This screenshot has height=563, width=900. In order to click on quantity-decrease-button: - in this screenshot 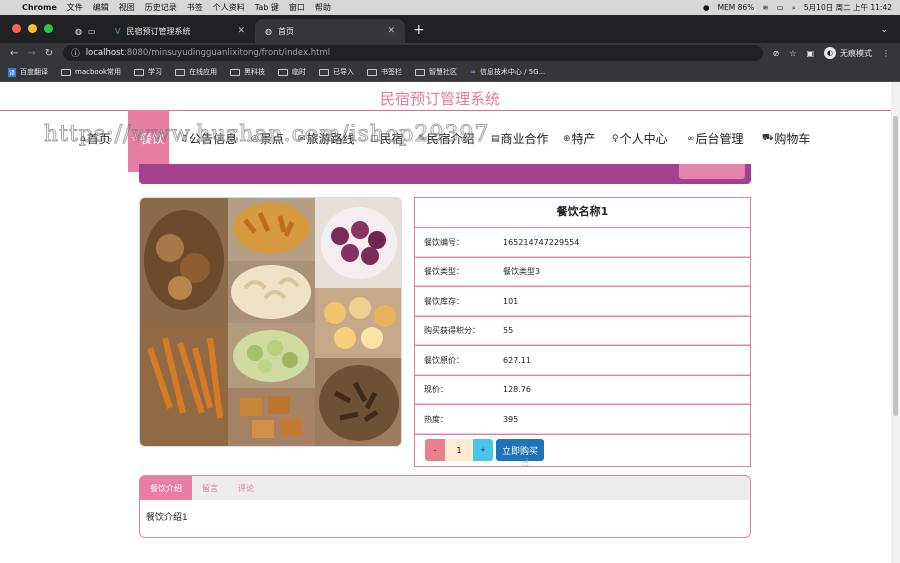, I will do `click(435, 450)`.